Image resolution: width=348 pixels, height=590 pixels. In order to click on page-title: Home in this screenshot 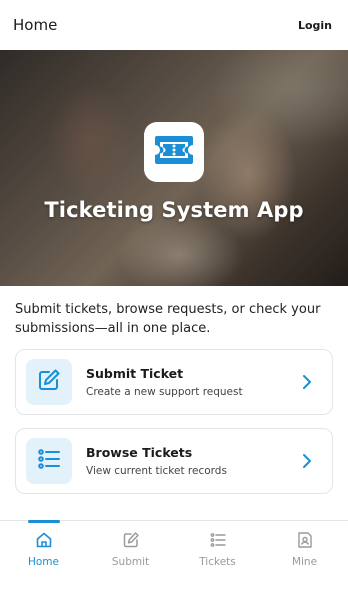, I will do `click(35, 25)`.